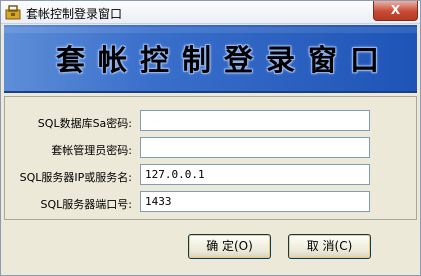 This screenshot has height=276, width=421. What do you see at coordinates (210, 12) in the screenshot?
I see `title-bar: 套帐控制登录窗口 X` at bounding box center [210, 12].